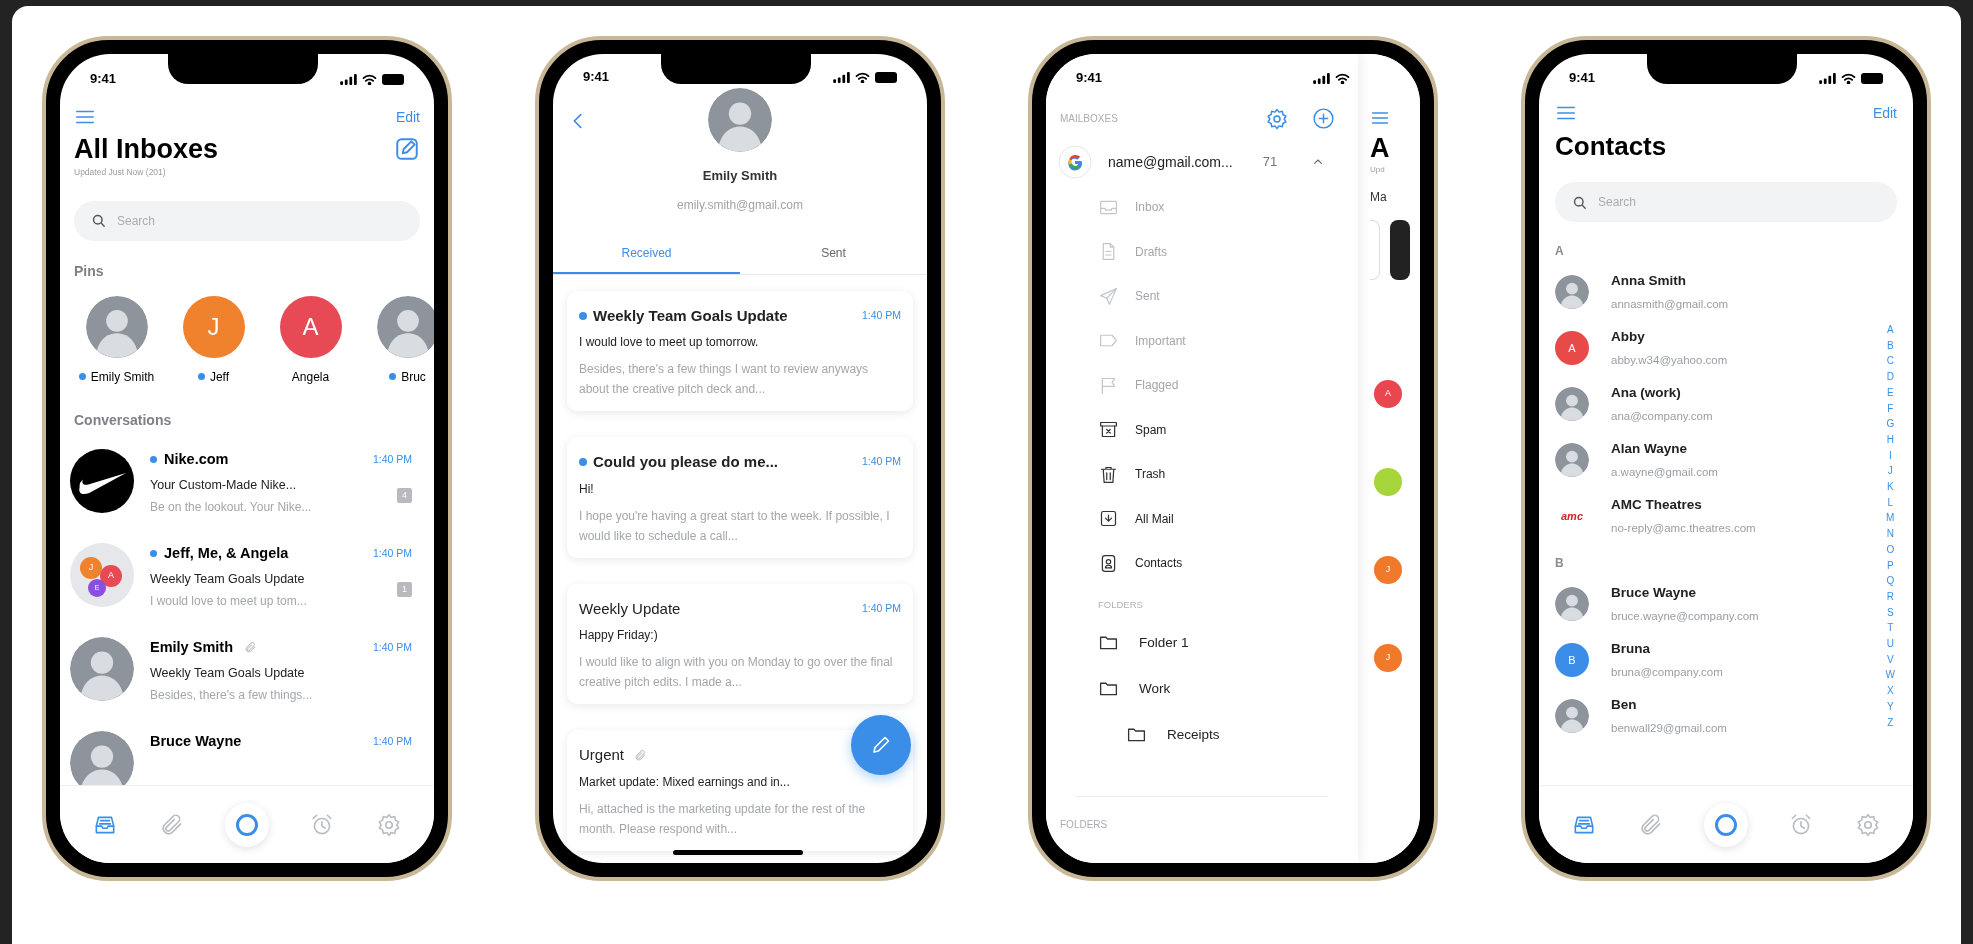  I want to click on mailbox-item: Spam, so click(1202, 429).